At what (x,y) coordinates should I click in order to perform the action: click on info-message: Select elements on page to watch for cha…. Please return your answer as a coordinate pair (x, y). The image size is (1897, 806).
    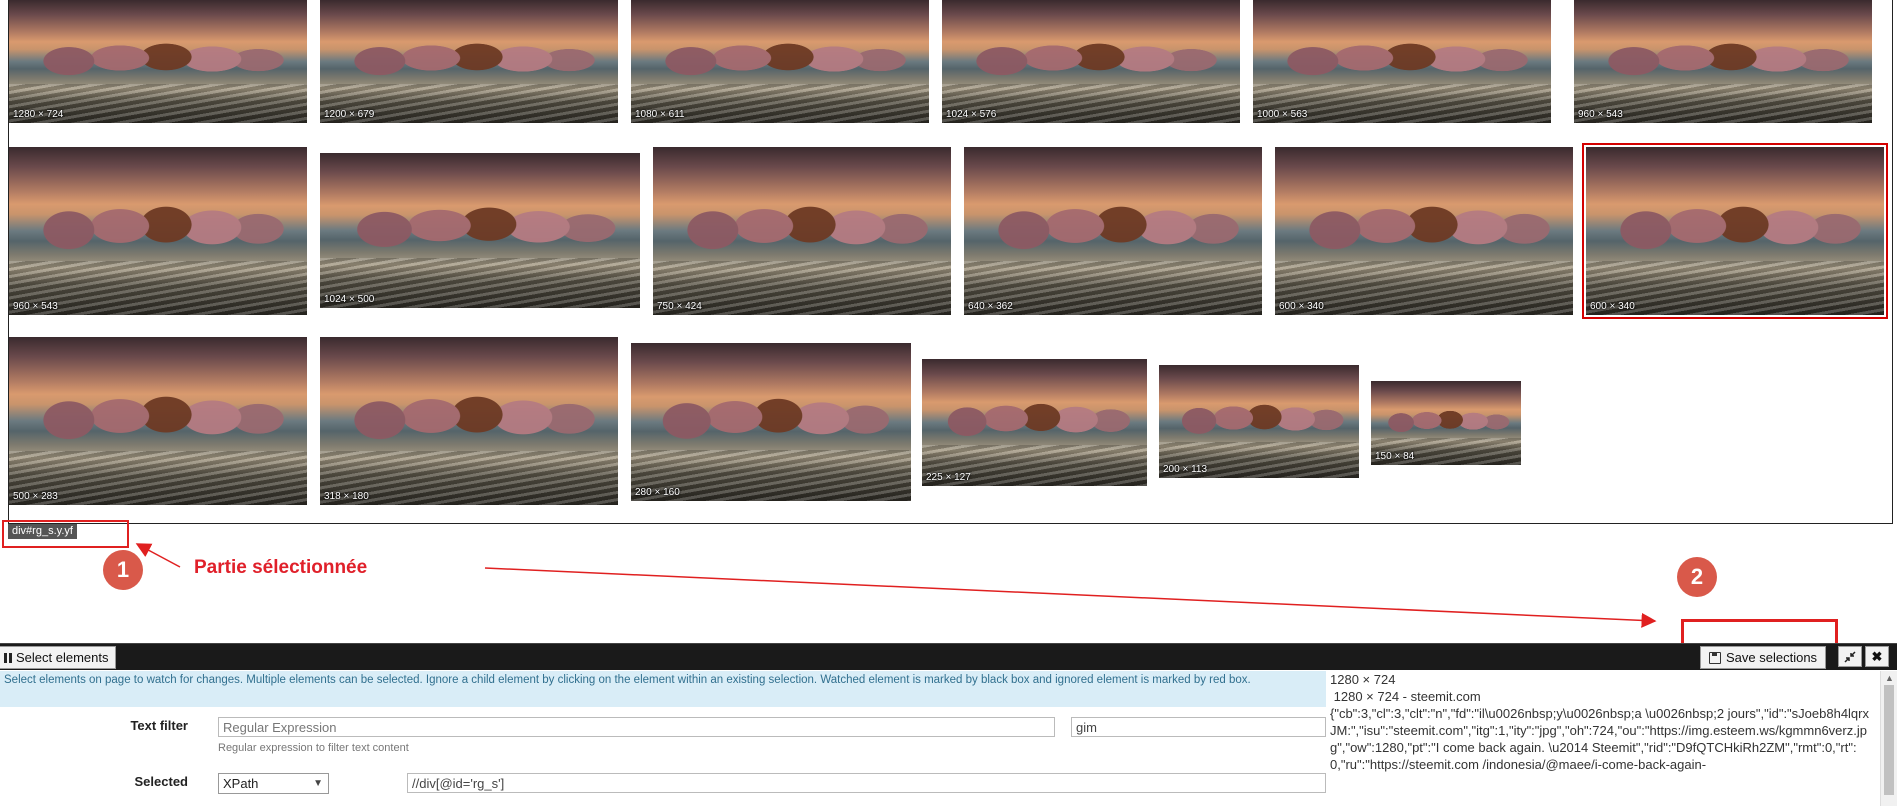
    Looking at the image, I should click on (663, 689).